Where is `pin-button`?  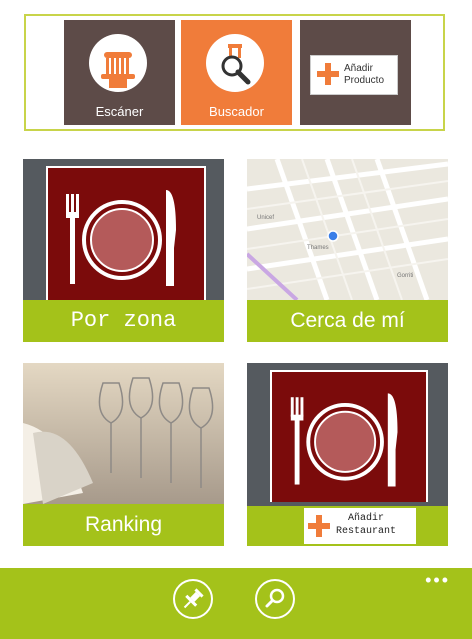
pin-button is located at coordinates (193, 599).